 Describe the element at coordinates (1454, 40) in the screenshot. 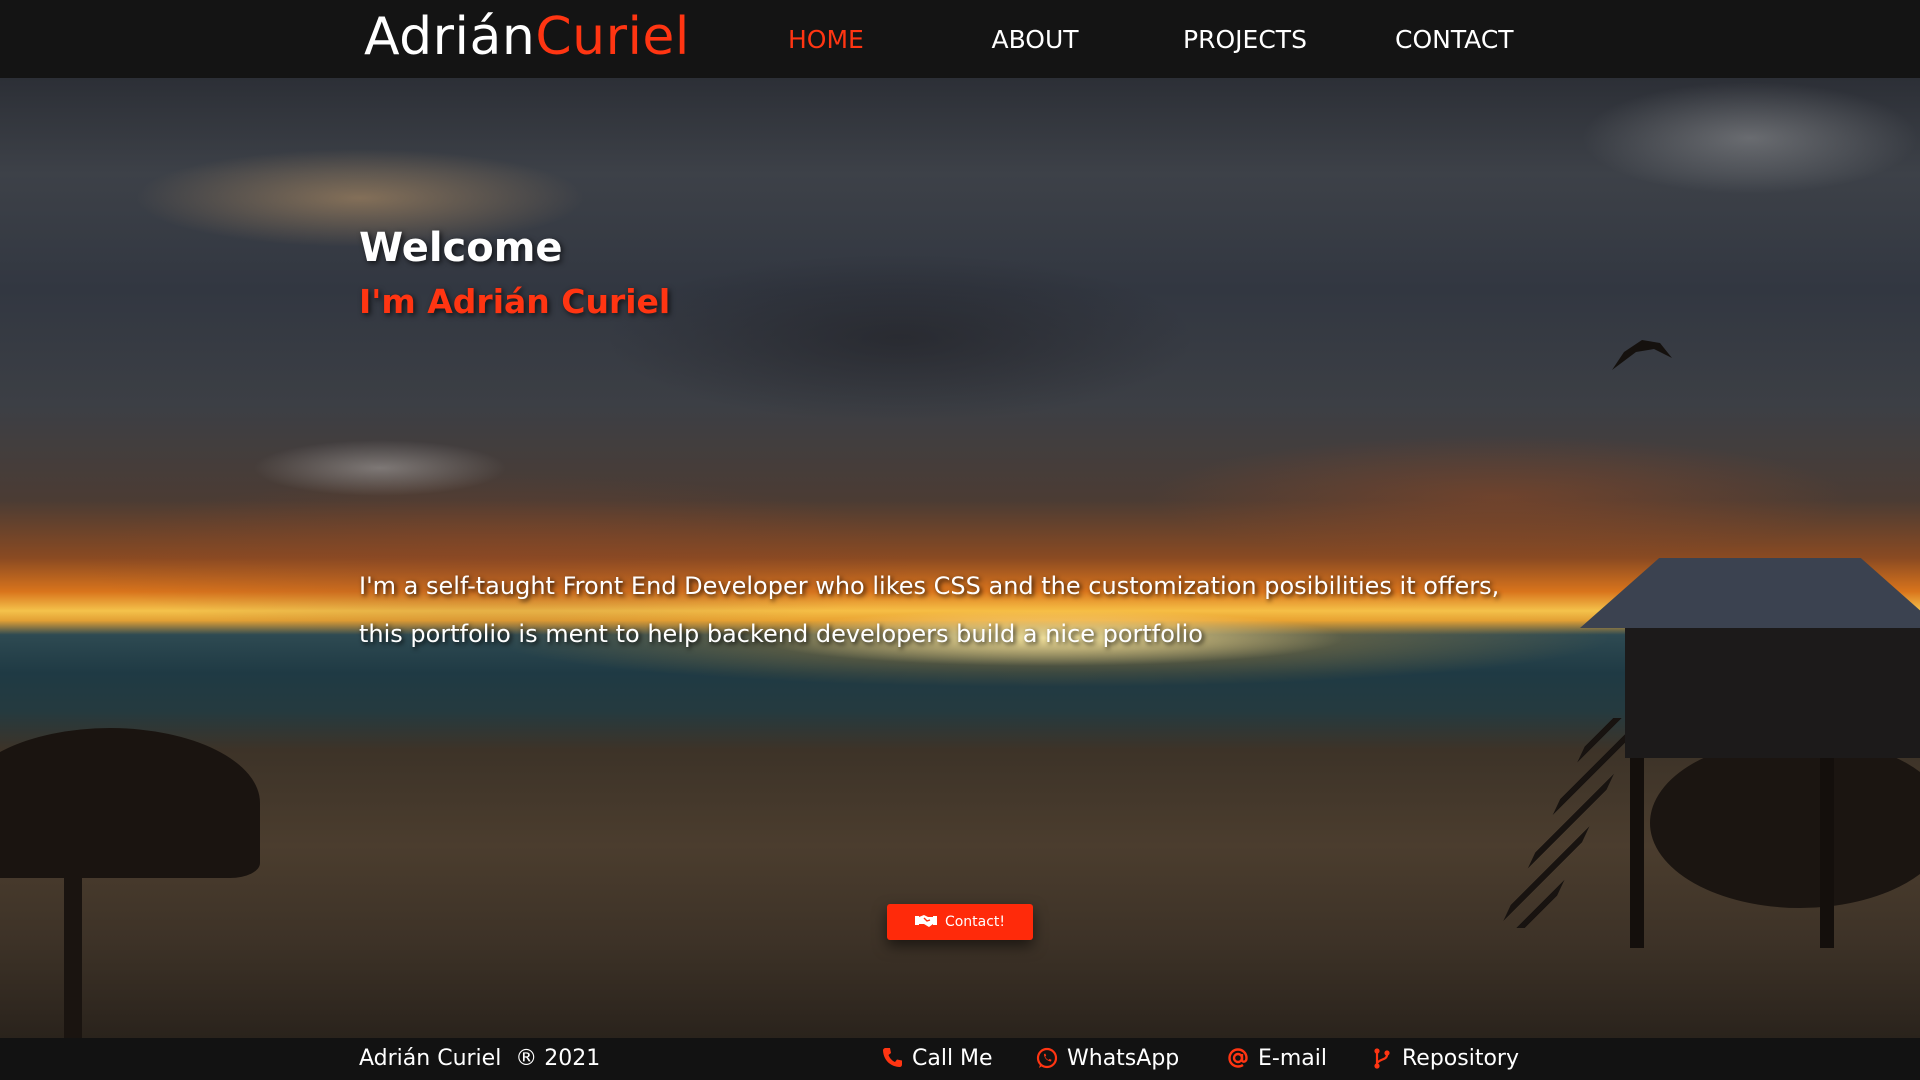

I see `nav-contact: CONTACT` at that location.